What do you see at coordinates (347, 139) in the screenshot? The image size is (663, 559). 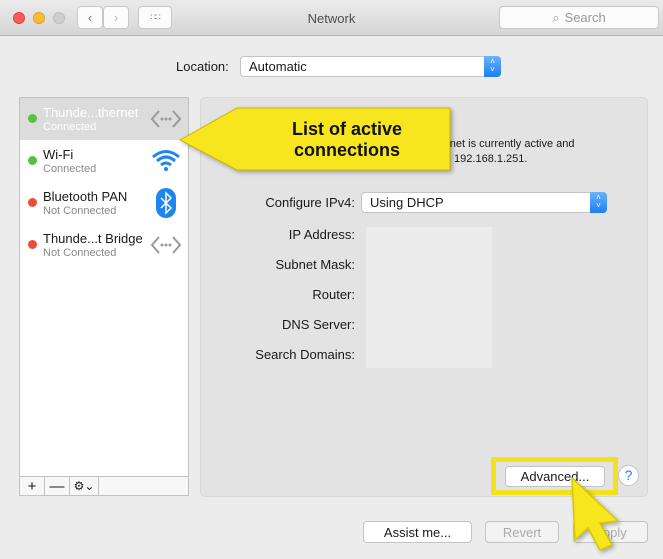 I see `callout-text: List of active connections` at bounding box center [347, 139].